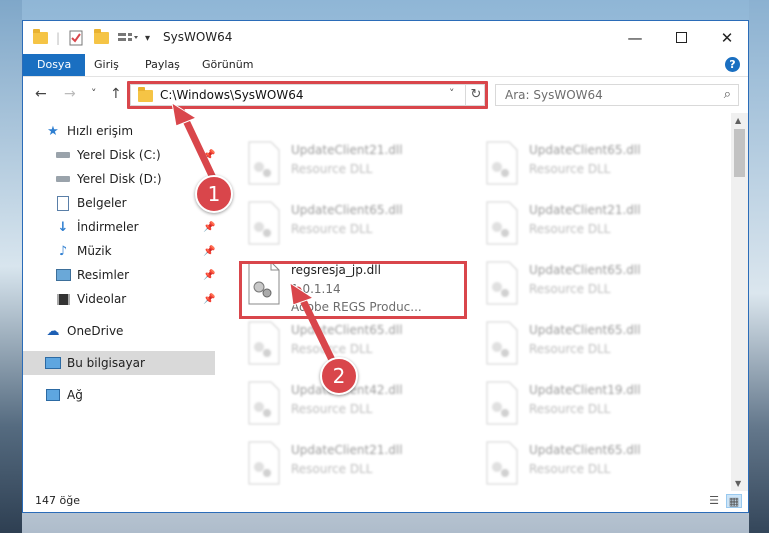  I want to click on arrow-to-address-bar, so click(194, 142).